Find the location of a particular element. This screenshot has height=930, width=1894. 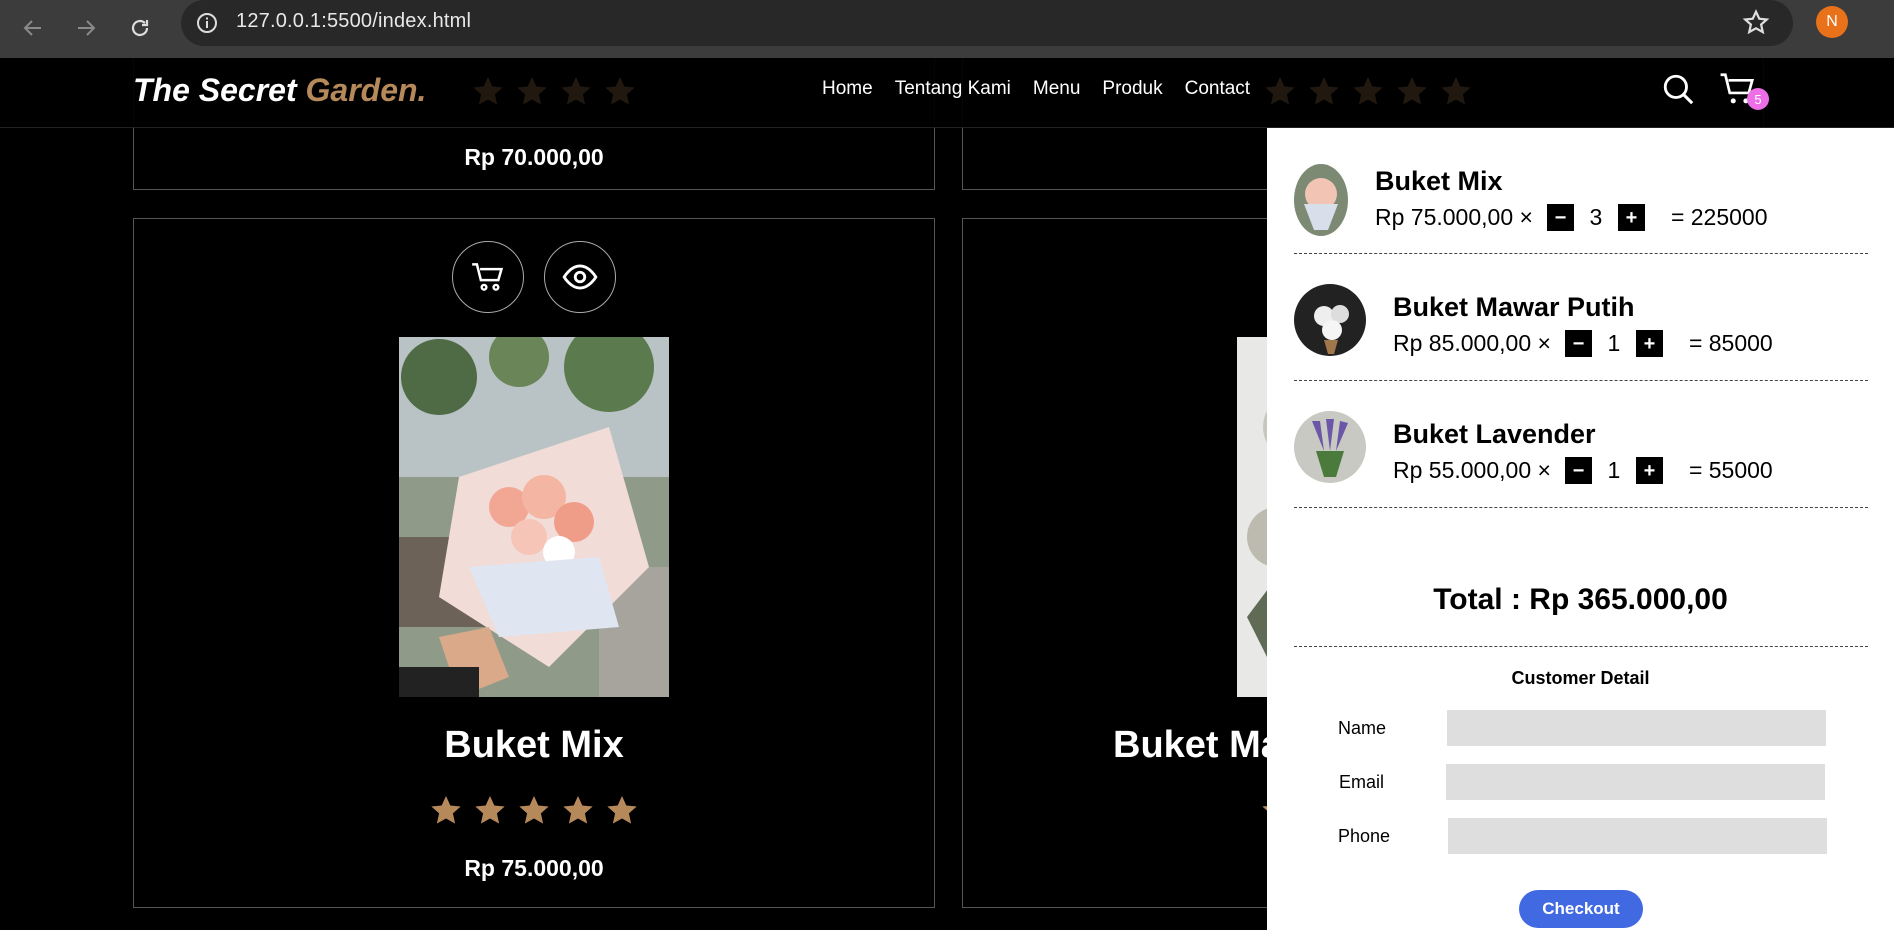

nav-tentang-kami: Tentang Kami is located at coordinates (953, 89).